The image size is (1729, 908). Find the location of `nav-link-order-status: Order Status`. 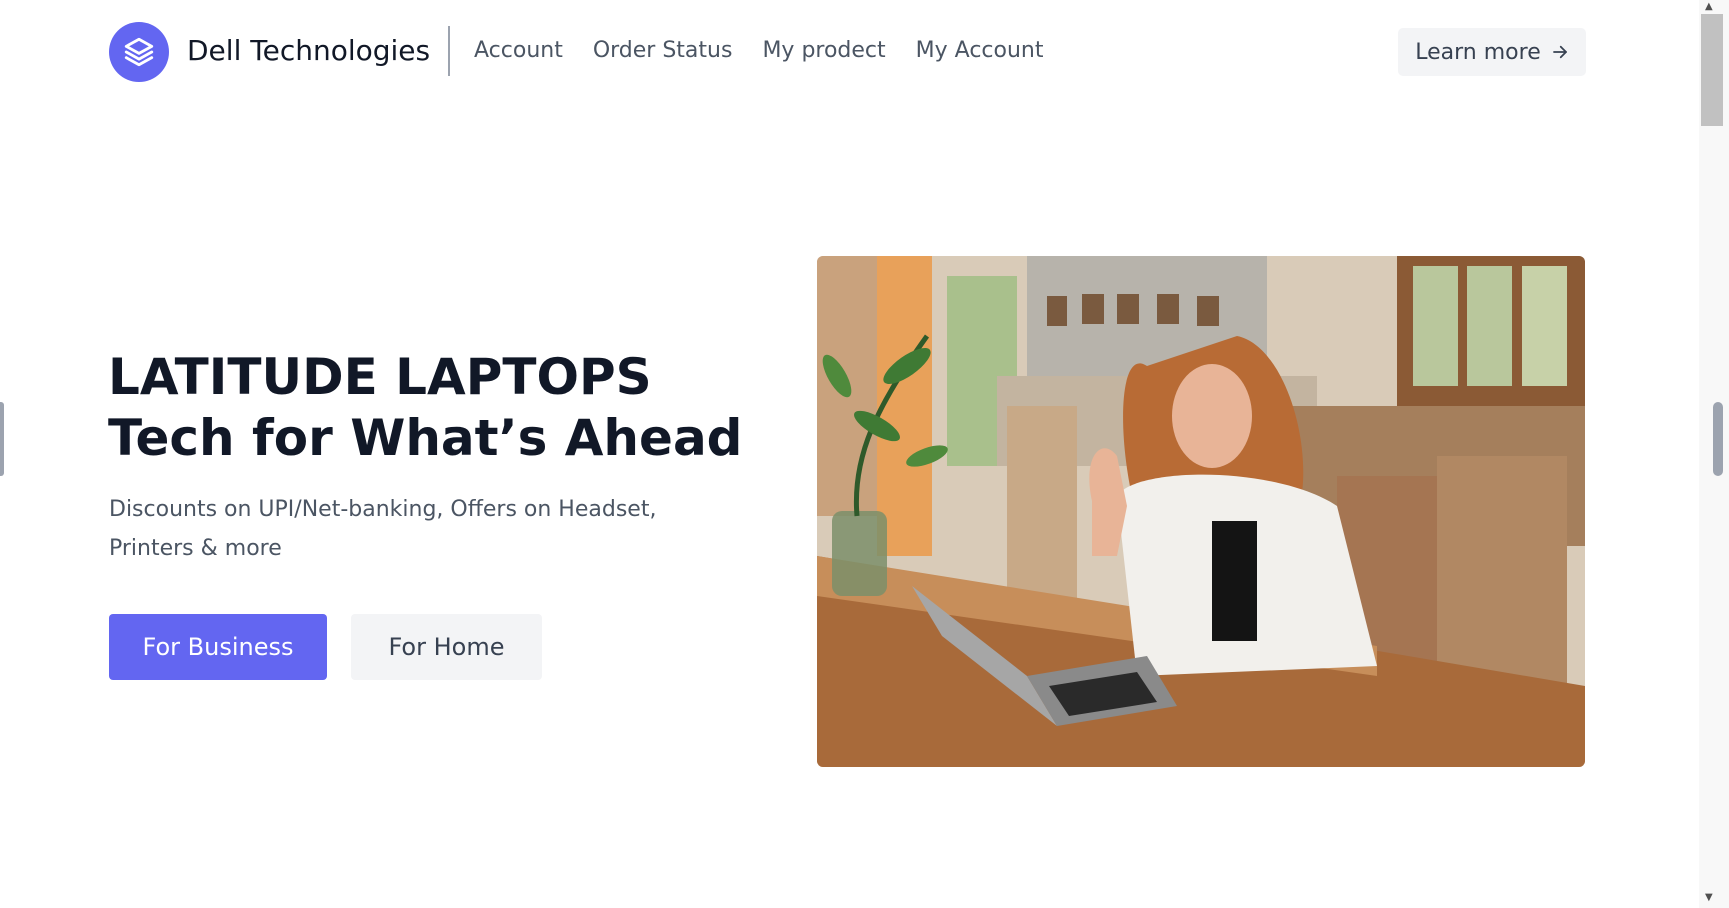

nav-link-order-status: Order Status is located at coordinates (663, 50).